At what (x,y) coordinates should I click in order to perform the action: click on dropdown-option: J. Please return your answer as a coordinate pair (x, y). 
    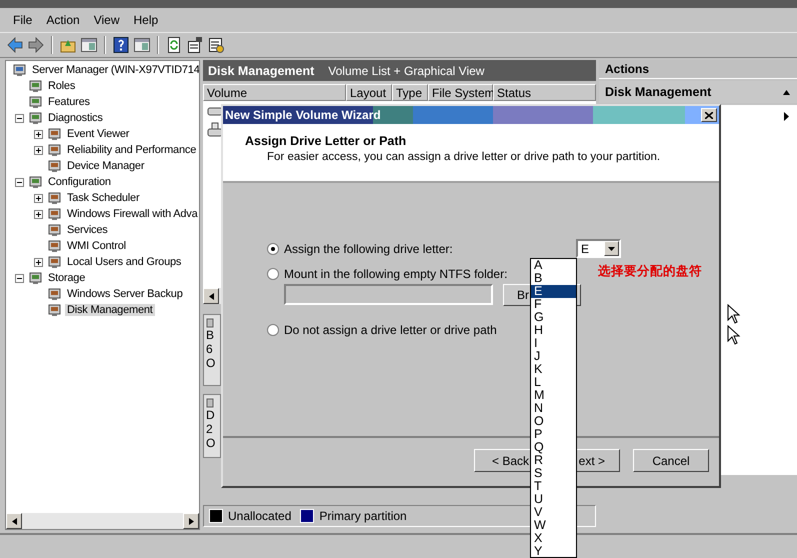
    Looking at the image, I should click on (553, 356).